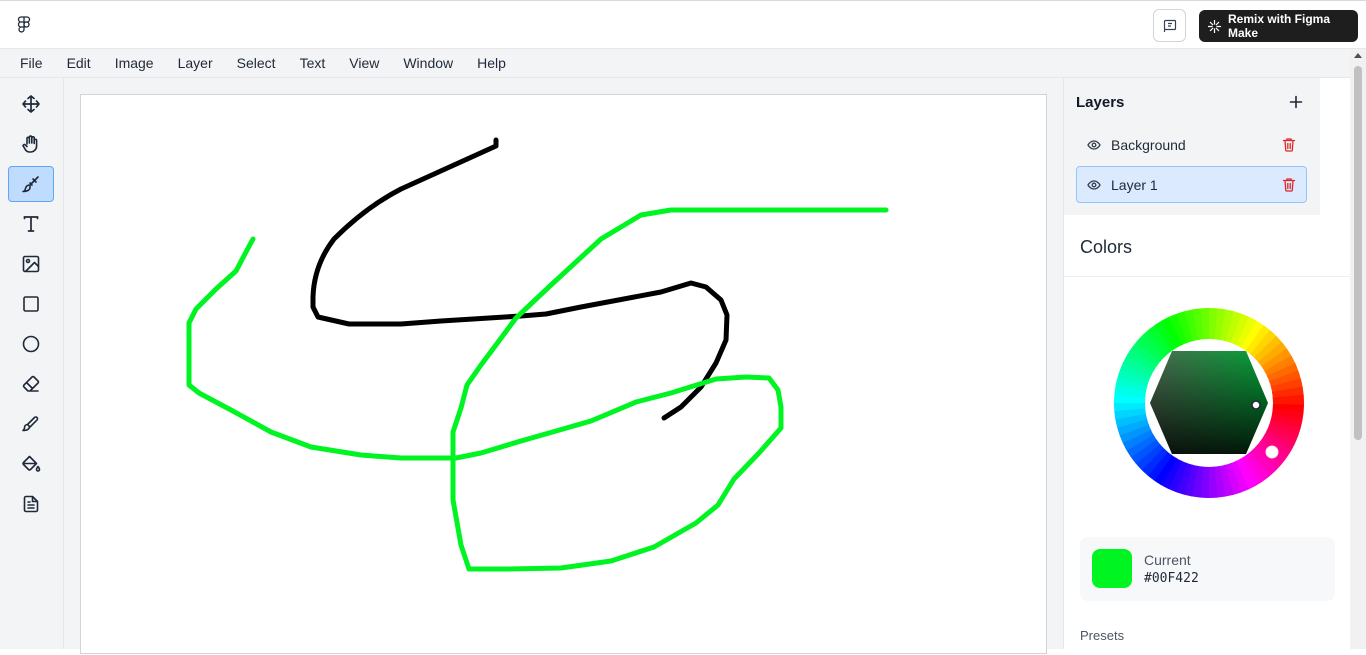 This screenshot has width=1366, height=655. I want to click on layer-name: Background, so click(1148, 144).